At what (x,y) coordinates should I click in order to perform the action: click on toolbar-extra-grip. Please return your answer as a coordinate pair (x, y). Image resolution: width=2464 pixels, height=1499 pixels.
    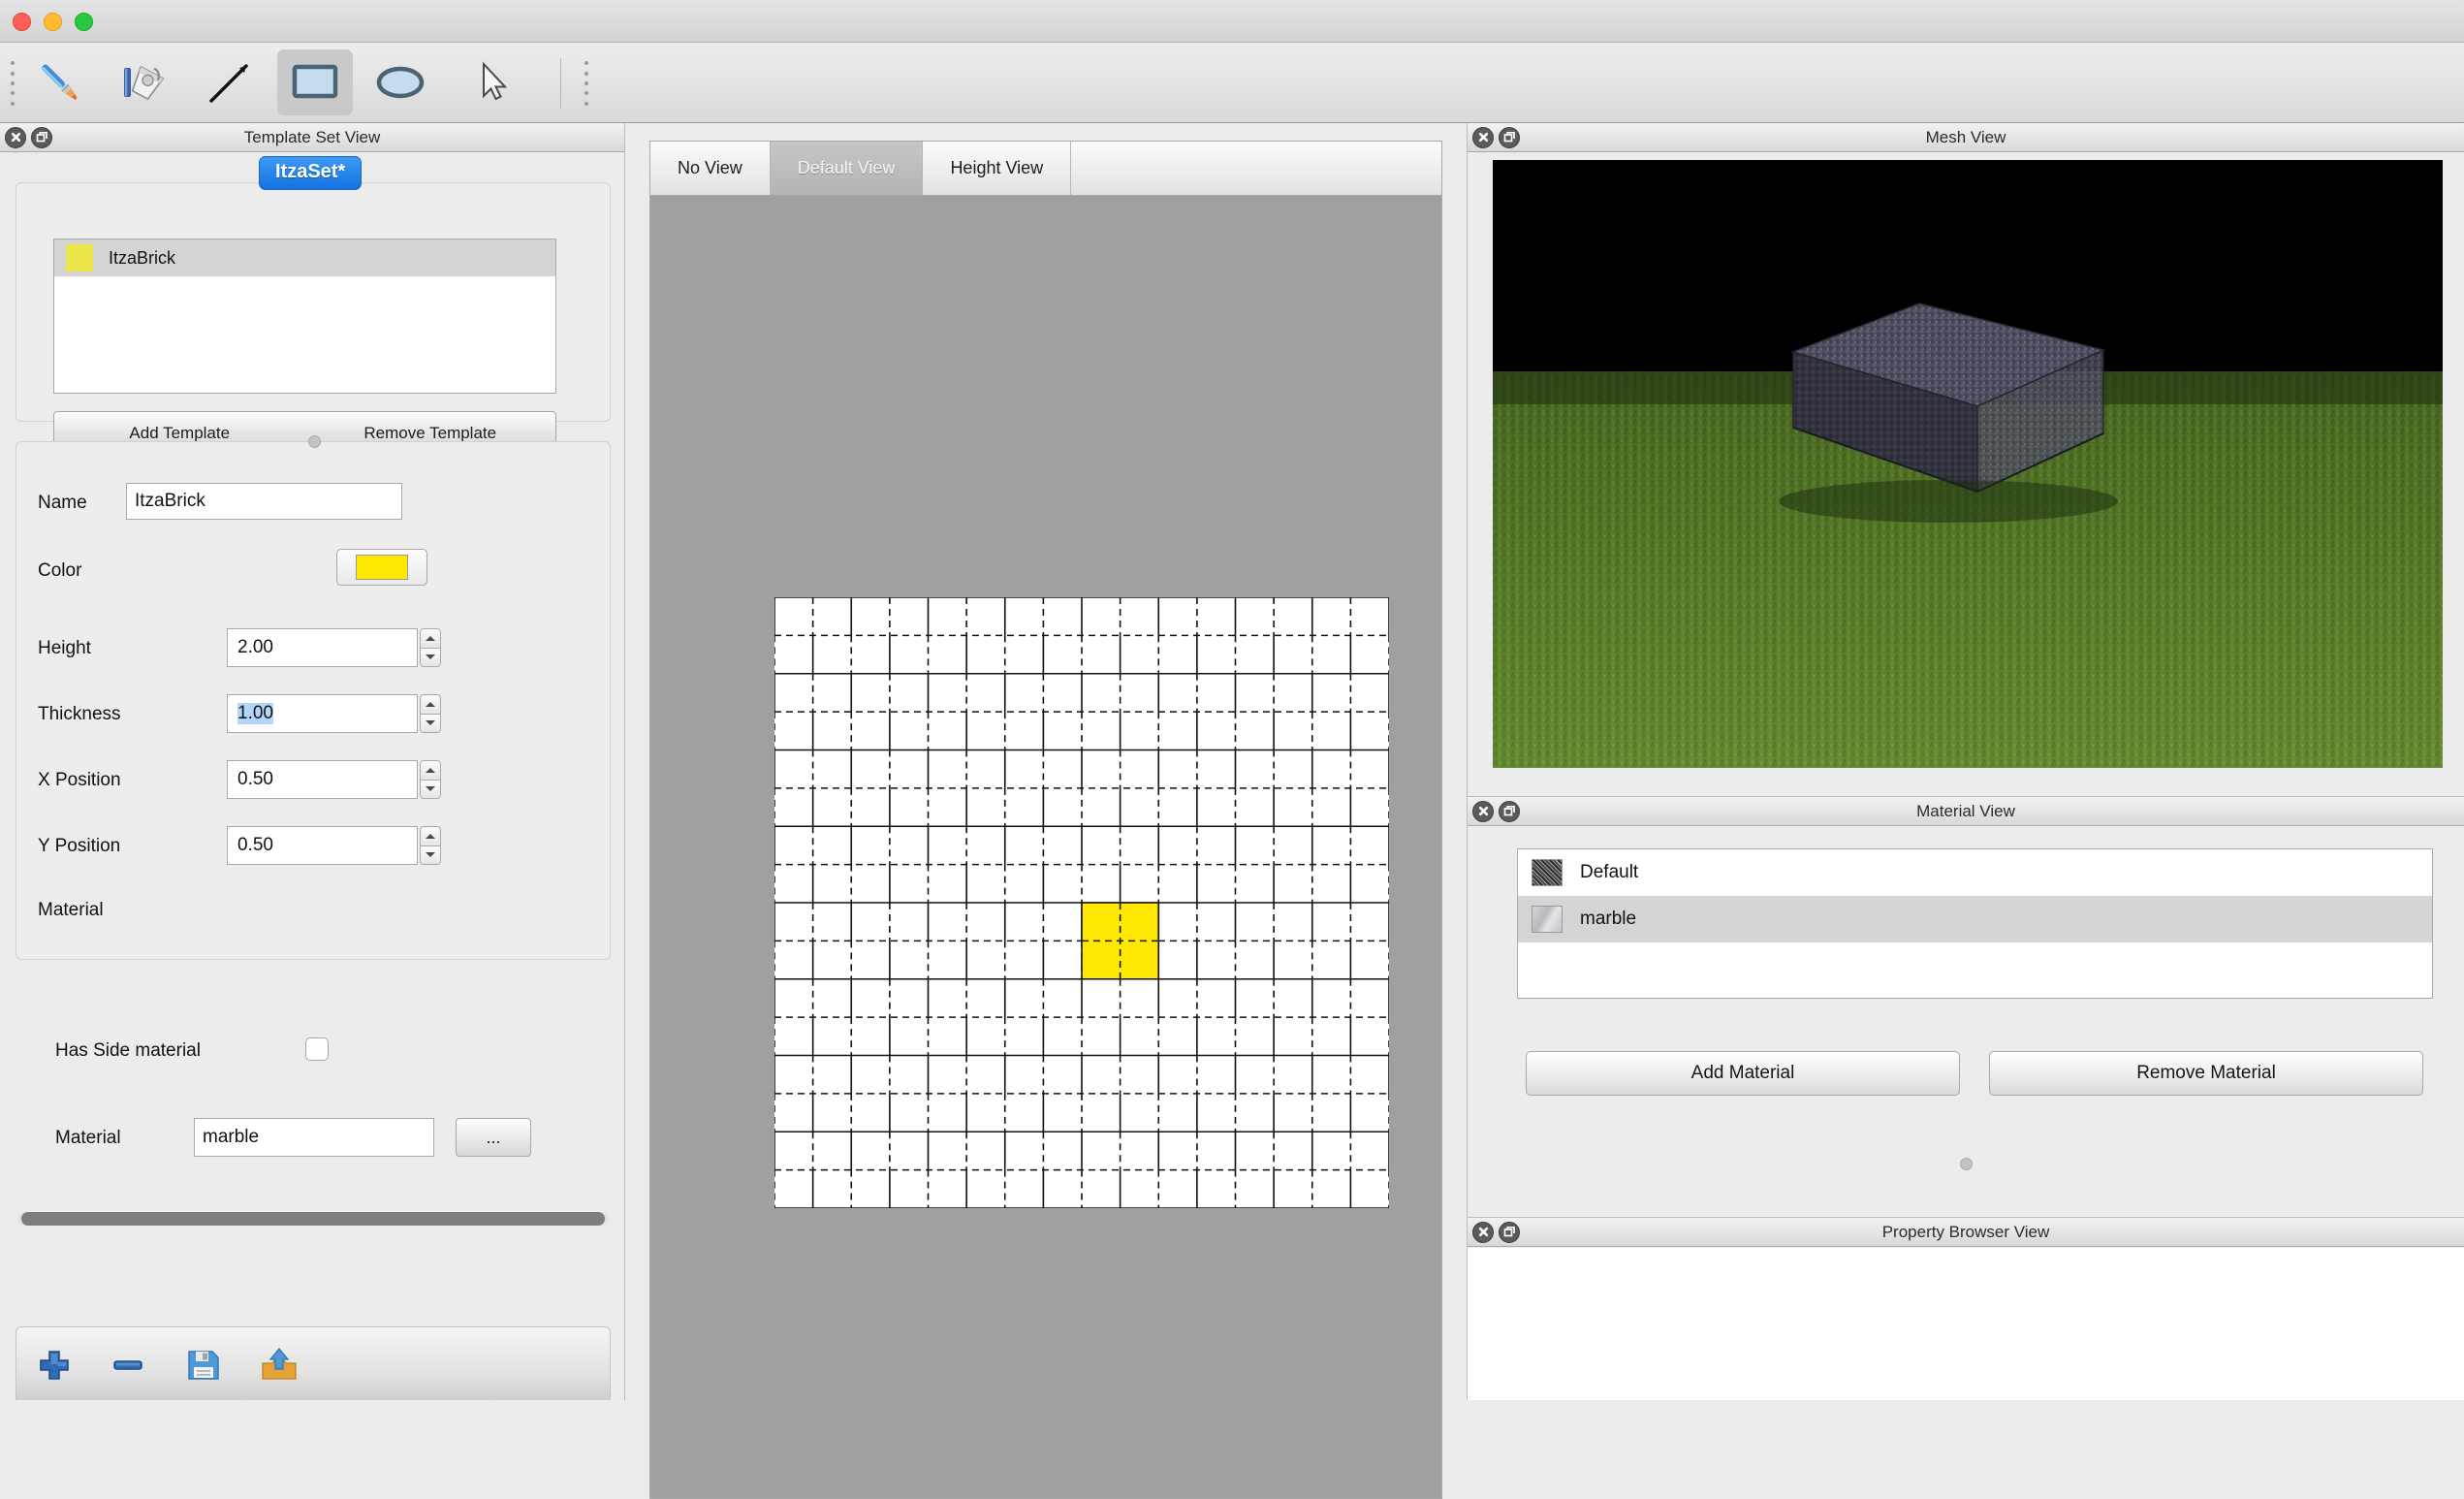
    Looking at the image, I should click on (586, 83).